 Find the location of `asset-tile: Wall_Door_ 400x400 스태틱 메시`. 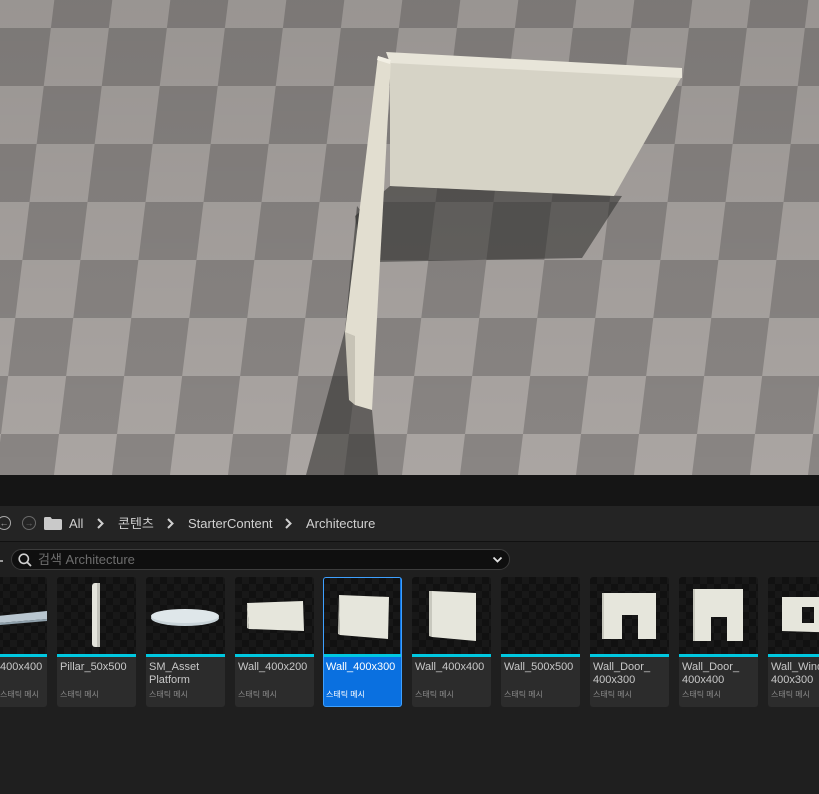

asset-tile: Wall_Door_ 400x400 스태틱 메시 is located at coordinates (718, 642).